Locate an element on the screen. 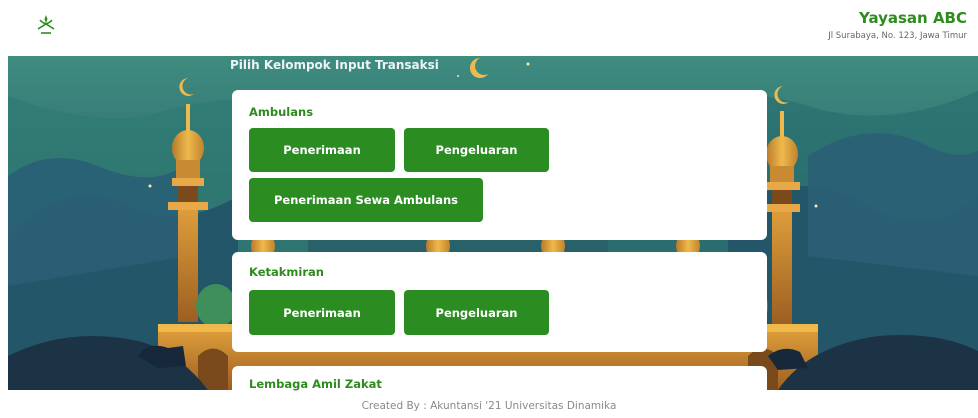 This screenshot has height=418, width=978. crescent-star-logo-icon is located at coordinates (46, 25).